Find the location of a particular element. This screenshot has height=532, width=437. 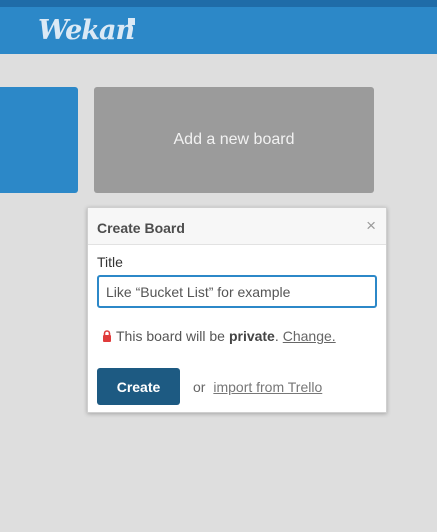

lock-icon is located at coordinates (107, 336).